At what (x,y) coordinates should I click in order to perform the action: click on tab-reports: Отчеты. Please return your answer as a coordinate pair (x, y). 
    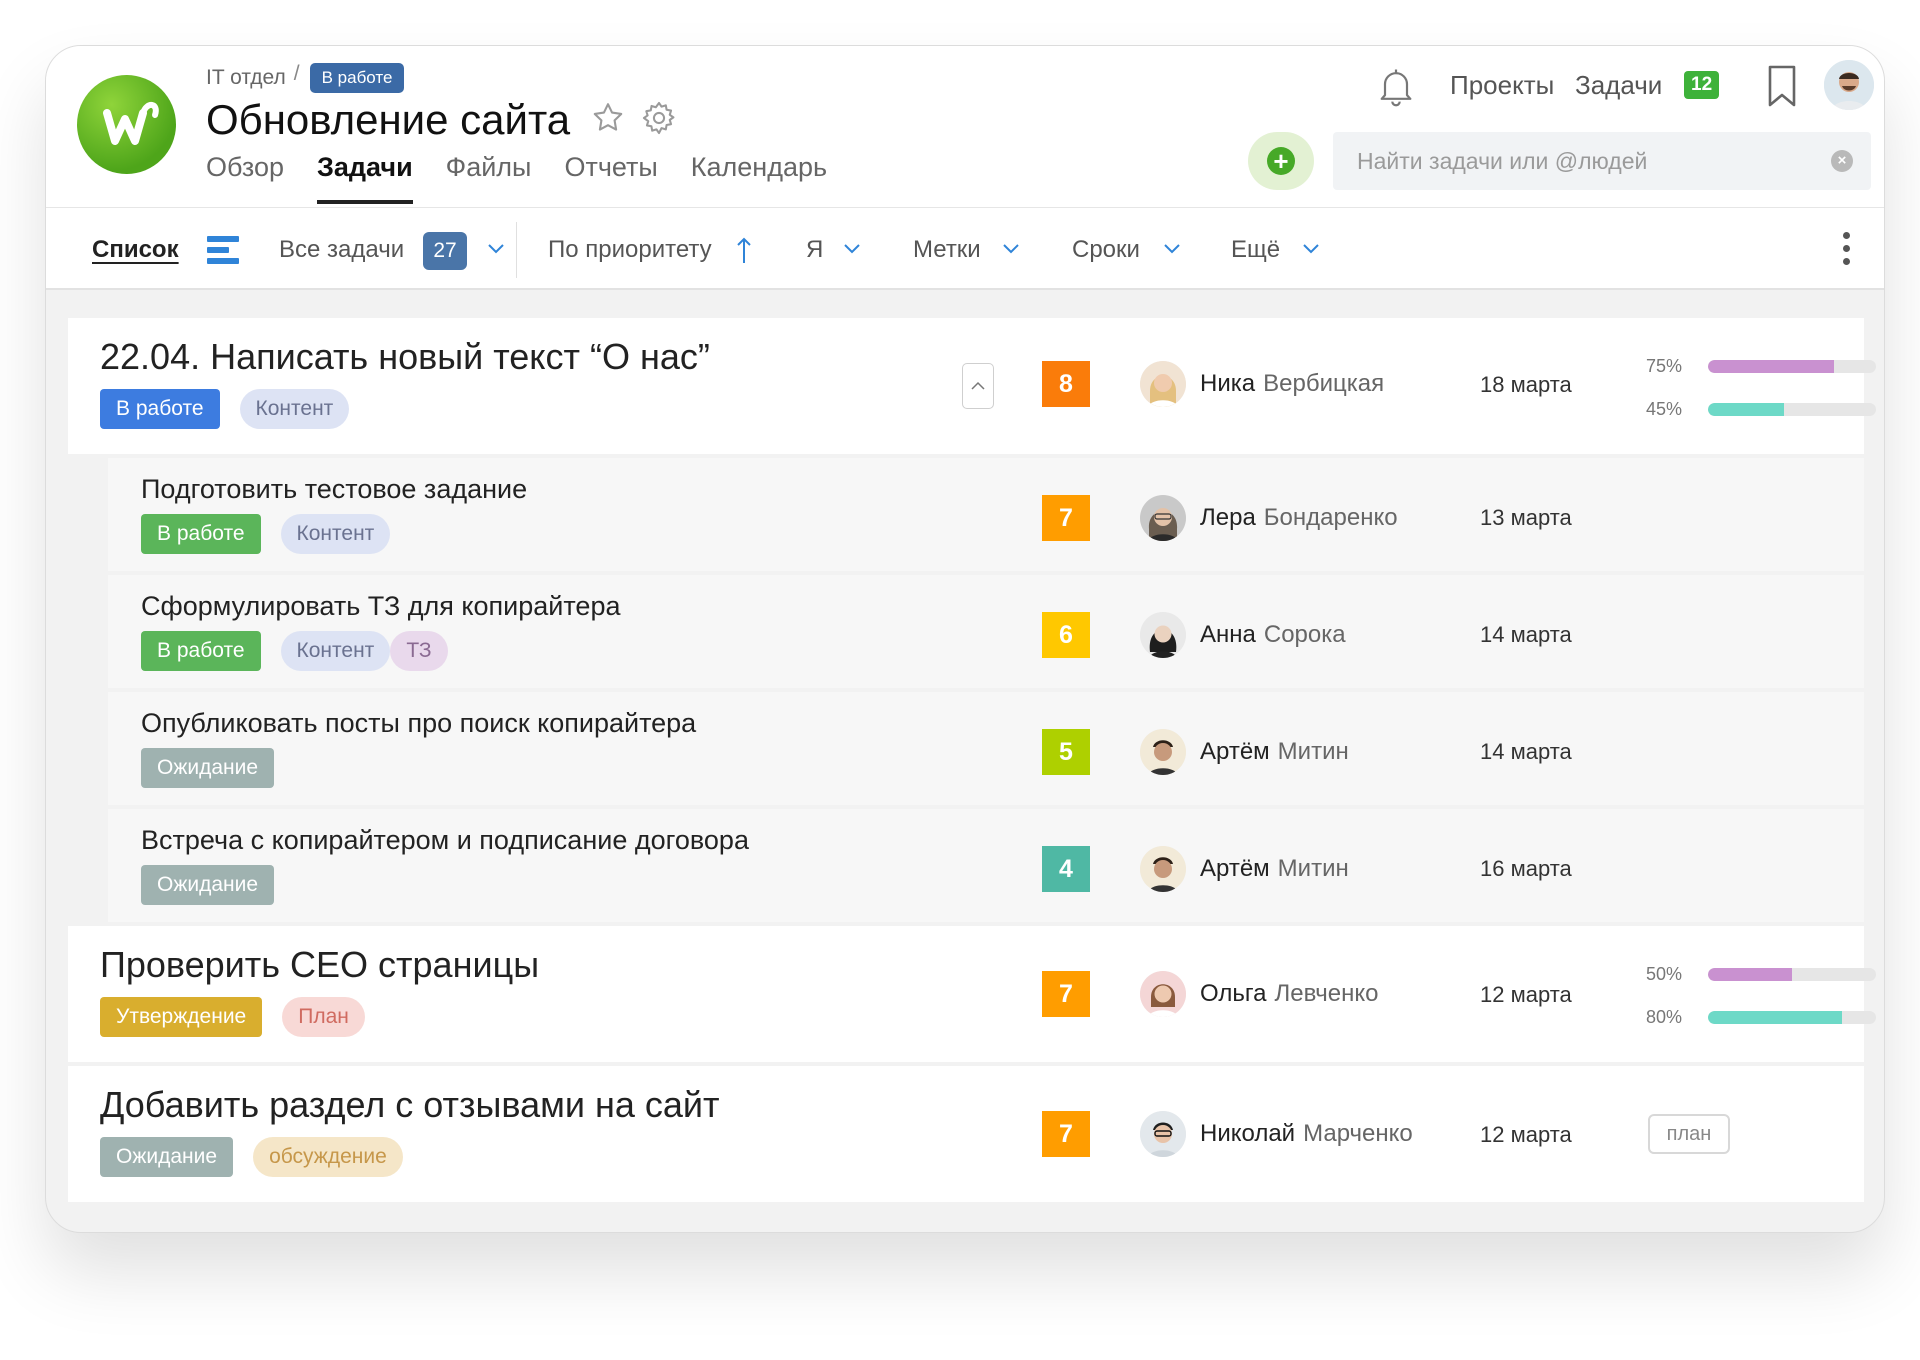
    Looking at the image, I should click on (610, 180).